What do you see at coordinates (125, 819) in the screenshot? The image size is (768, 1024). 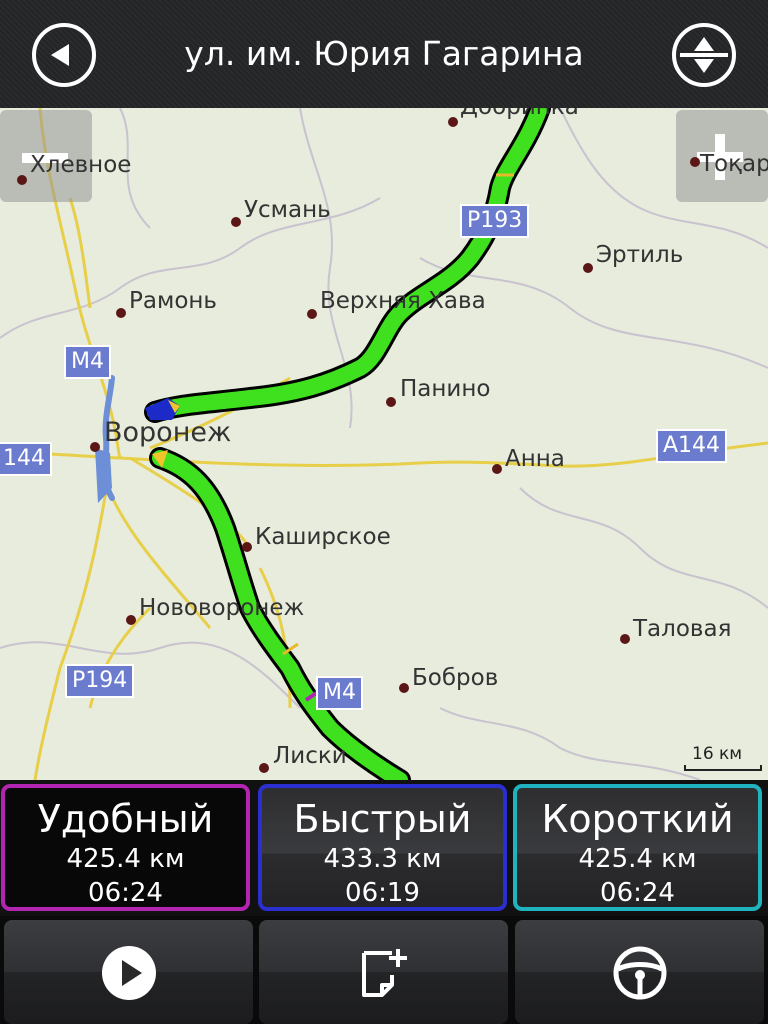 I see `route-name: Удобный` at bounding box center [125, 819].